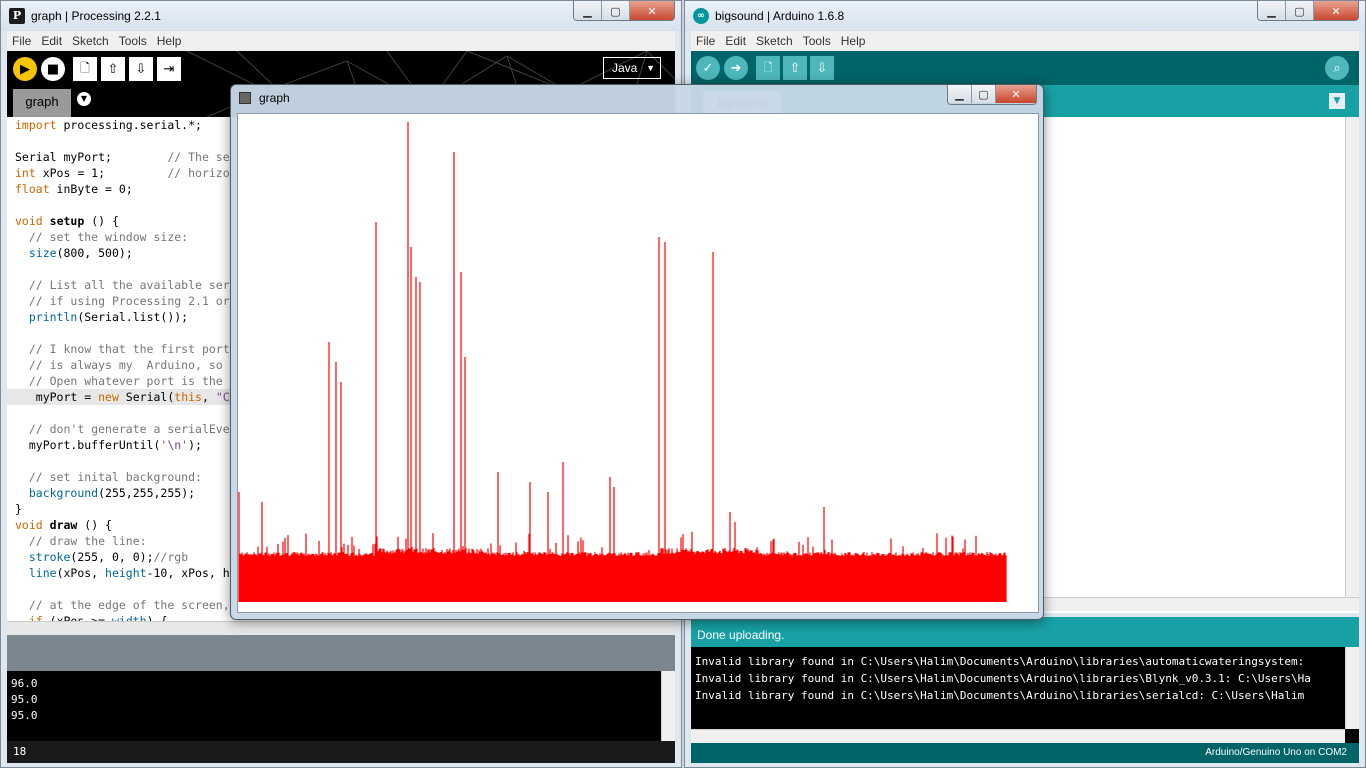 The height and width of the screenshot is (768, 1366). What do you see at coordinates (125, 381) in the screenshot?
I see `code-line: // Open whatever port is the` at bounding box center [125, 381].